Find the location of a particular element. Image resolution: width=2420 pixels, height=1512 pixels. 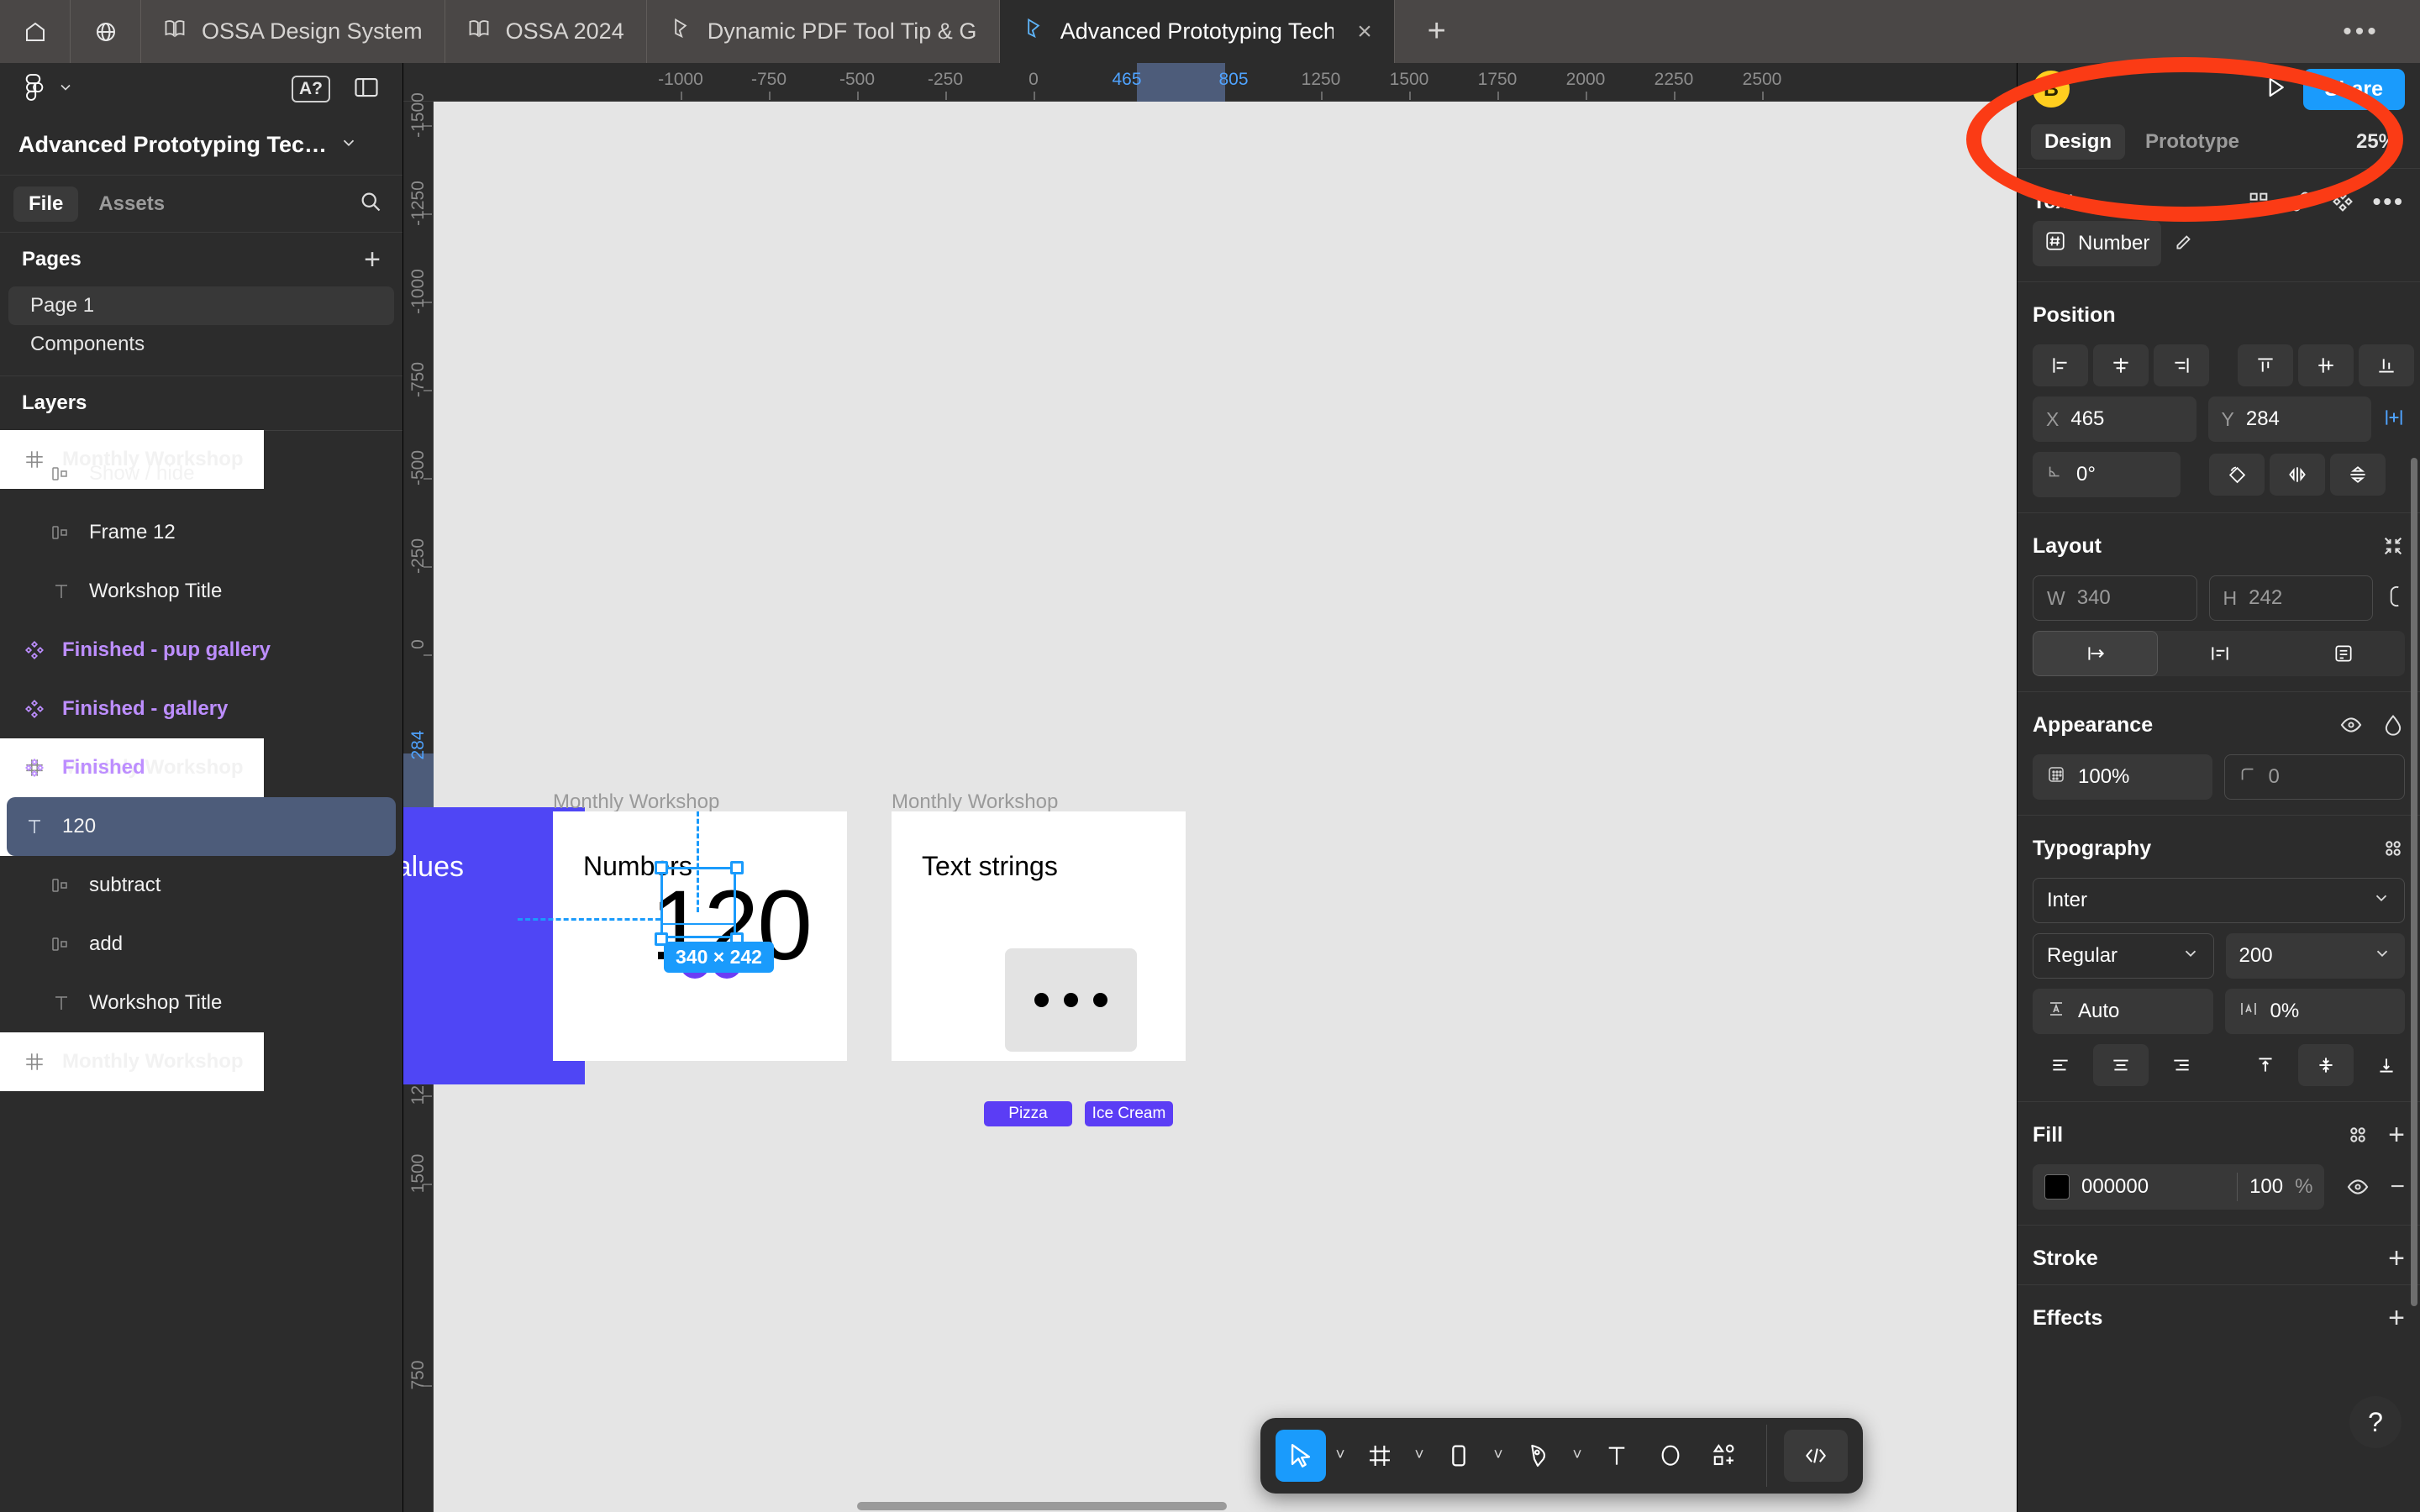

frame-tool is located at coordinates (1380, 1456).